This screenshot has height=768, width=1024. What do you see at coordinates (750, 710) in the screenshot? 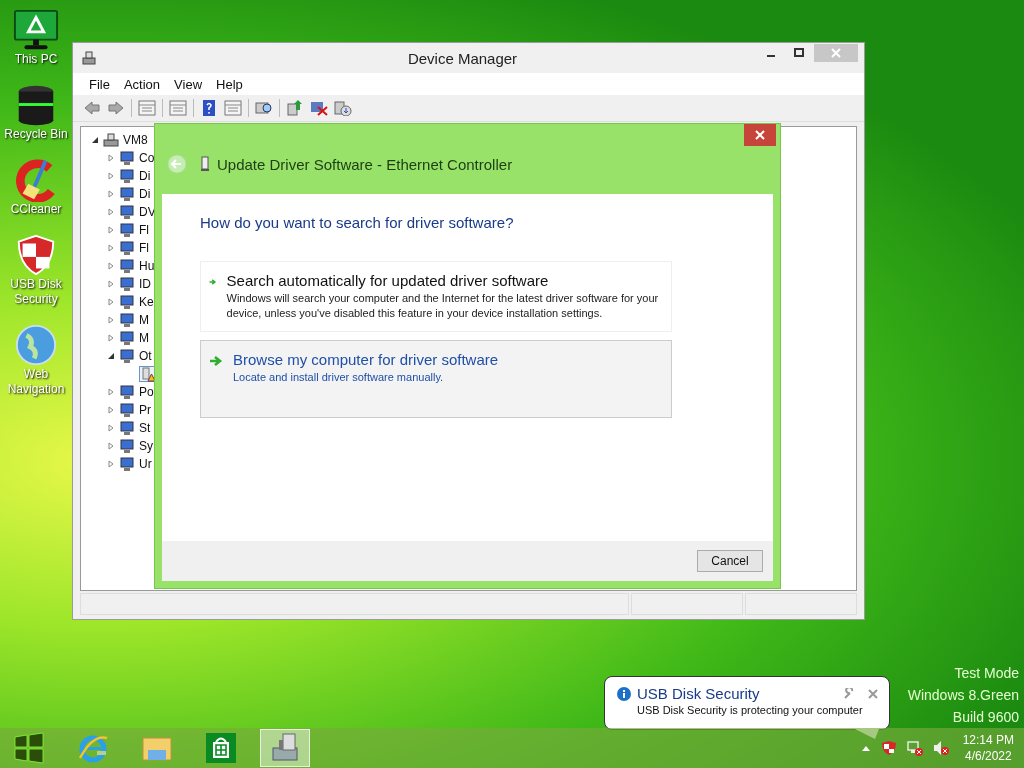
I see `notification-message: USB Disk Security is protecting your computer` at bounding box center [750, 710].